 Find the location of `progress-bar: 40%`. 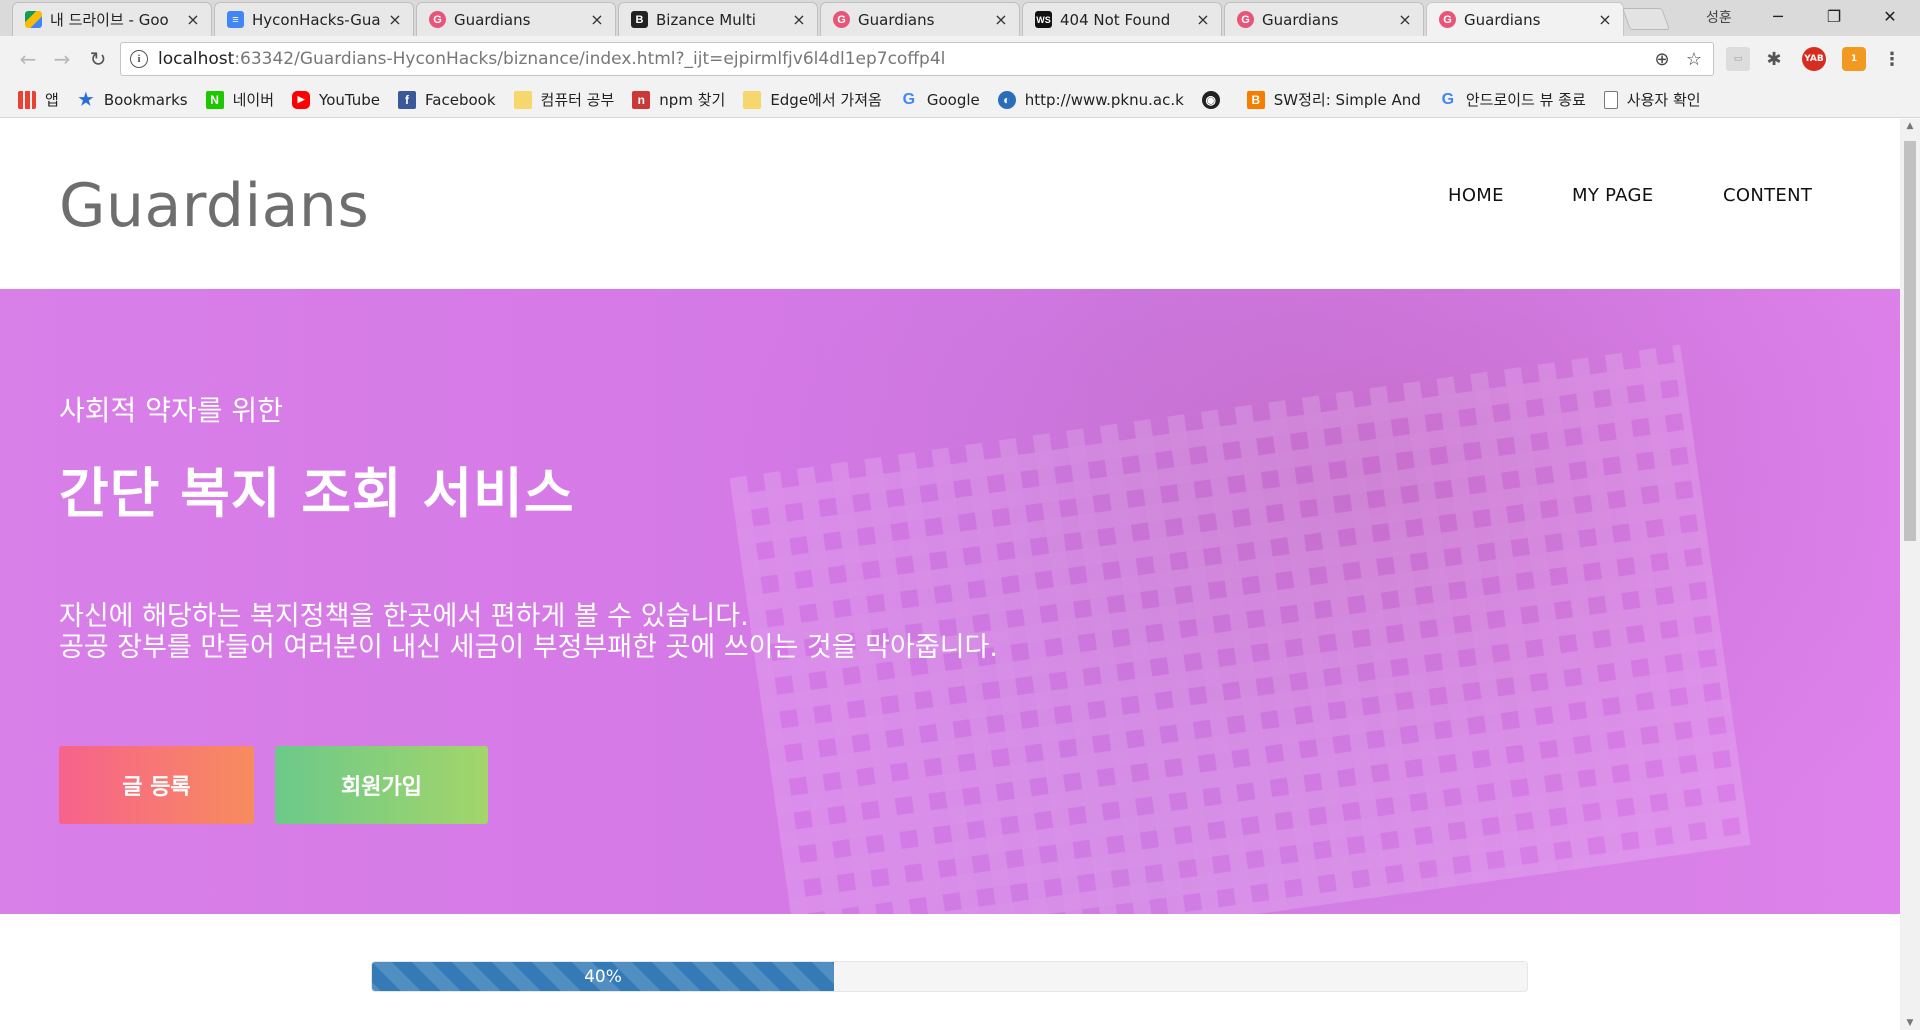

progress-bar: 40% is located at coordinates (949, 976).